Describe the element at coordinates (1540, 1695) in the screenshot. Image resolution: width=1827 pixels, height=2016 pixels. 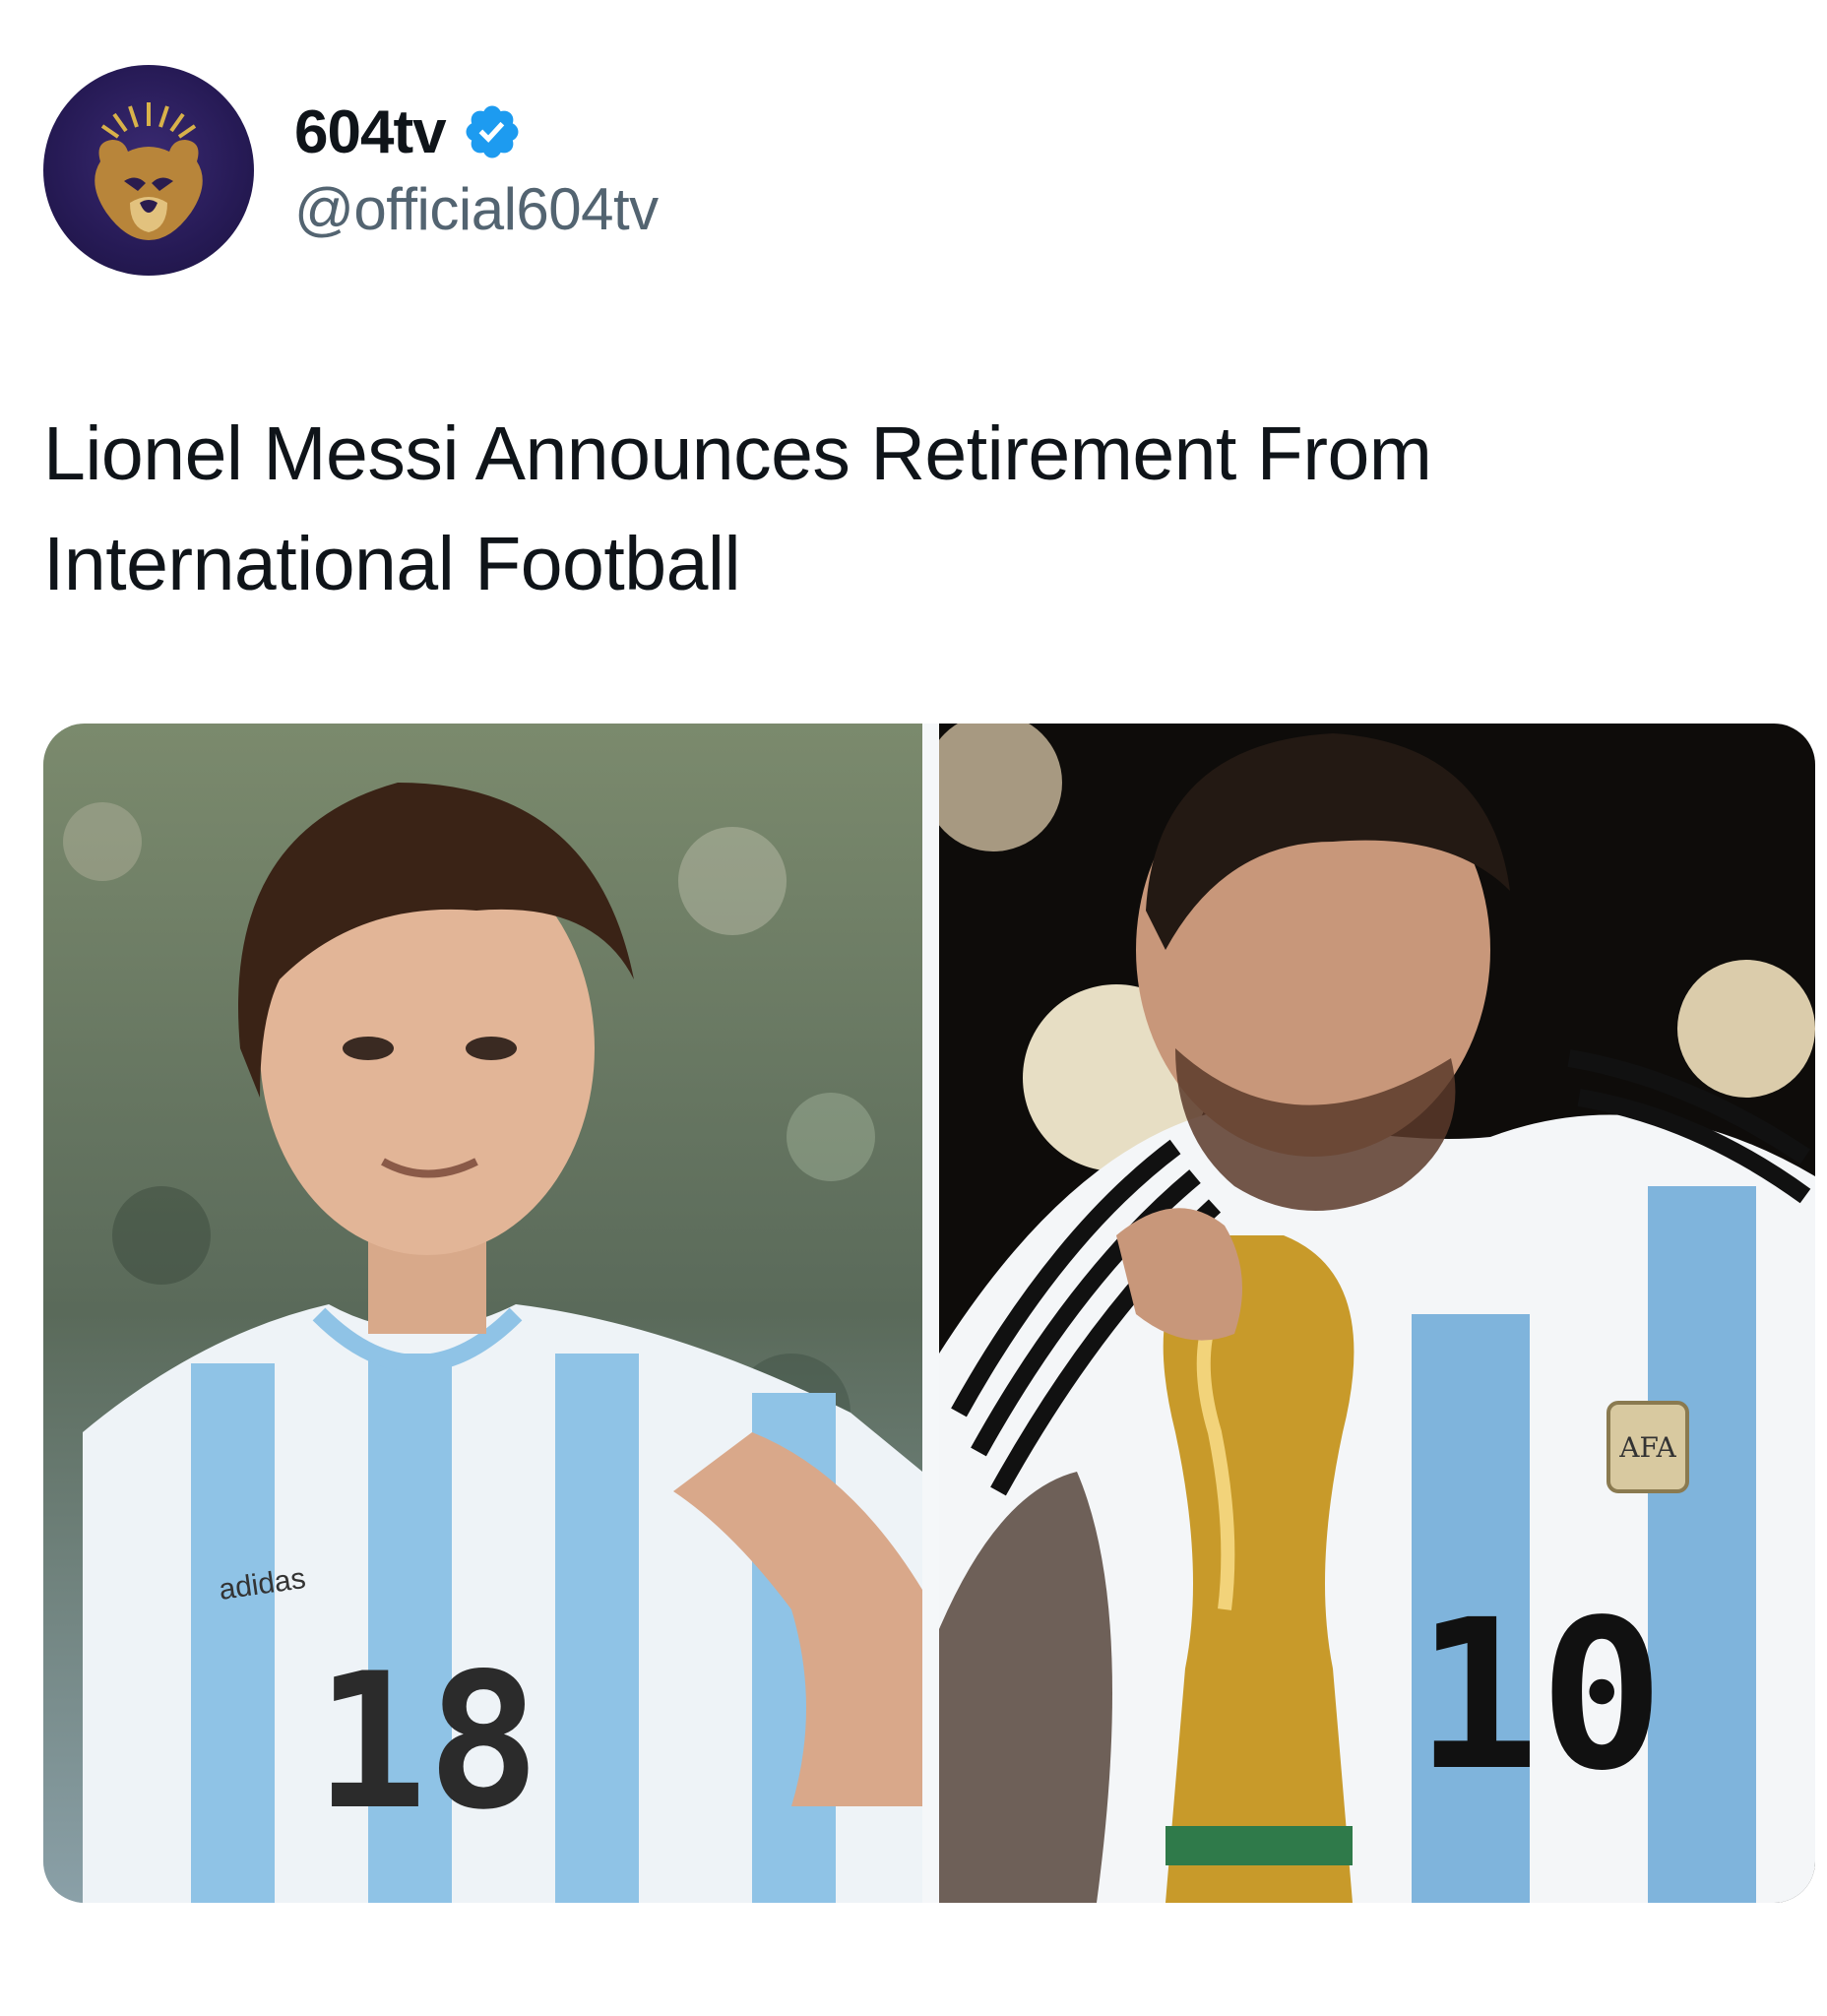
I see `svg-text: 10` at that location.